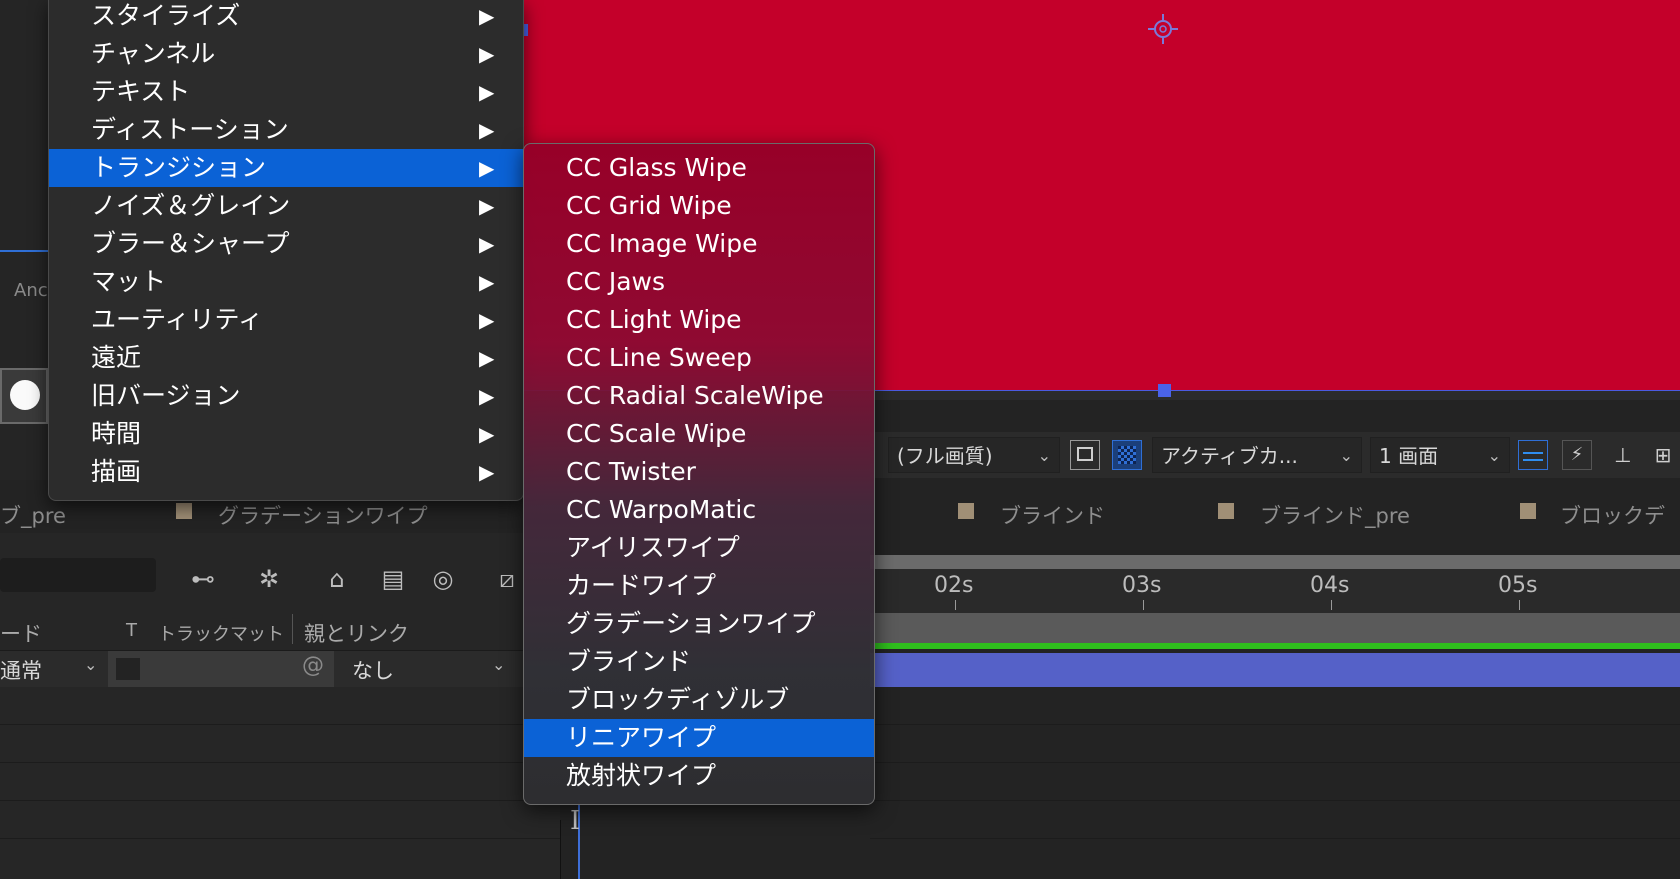 The height and width of the screenshot is (879, 1680). I want to click on render-bar, so click(1275, 628).